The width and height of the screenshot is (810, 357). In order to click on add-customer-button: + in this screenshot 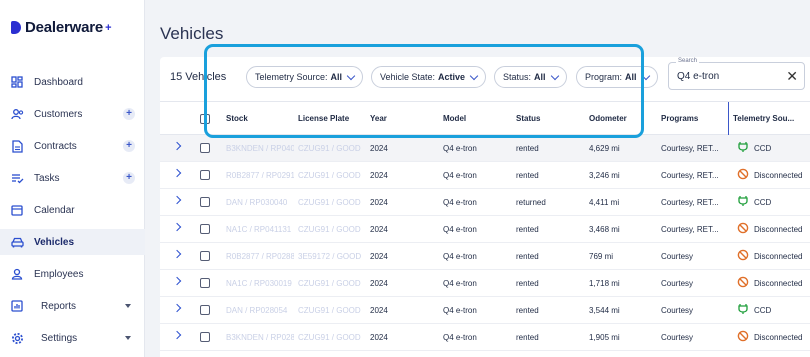, I will do `click(129, 114)`.